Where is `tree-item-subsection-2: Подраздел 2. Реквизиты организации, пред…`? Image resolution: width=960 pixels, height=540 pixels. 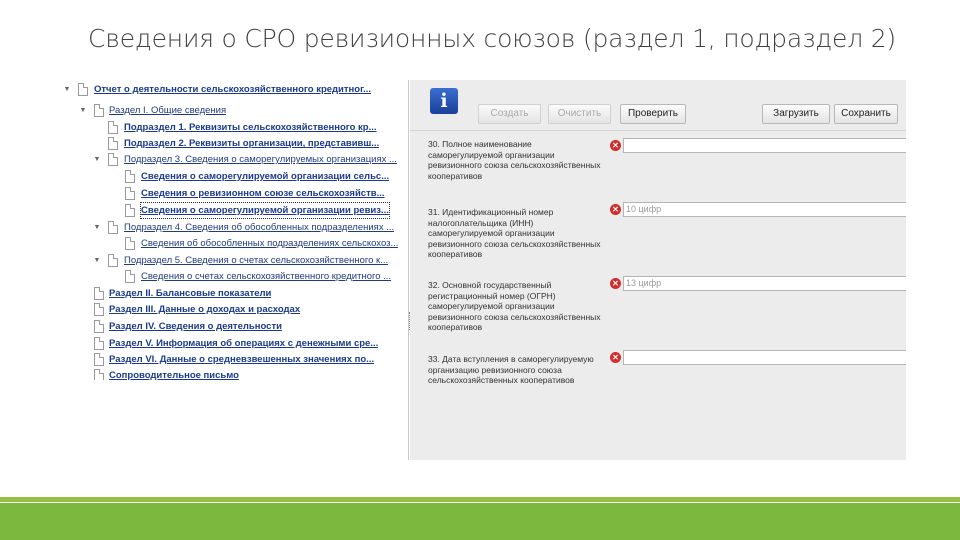
tree-item-subsection-2: Подраздел 2. Реквизиты организации, пред… is located at coordinates (235, 143).